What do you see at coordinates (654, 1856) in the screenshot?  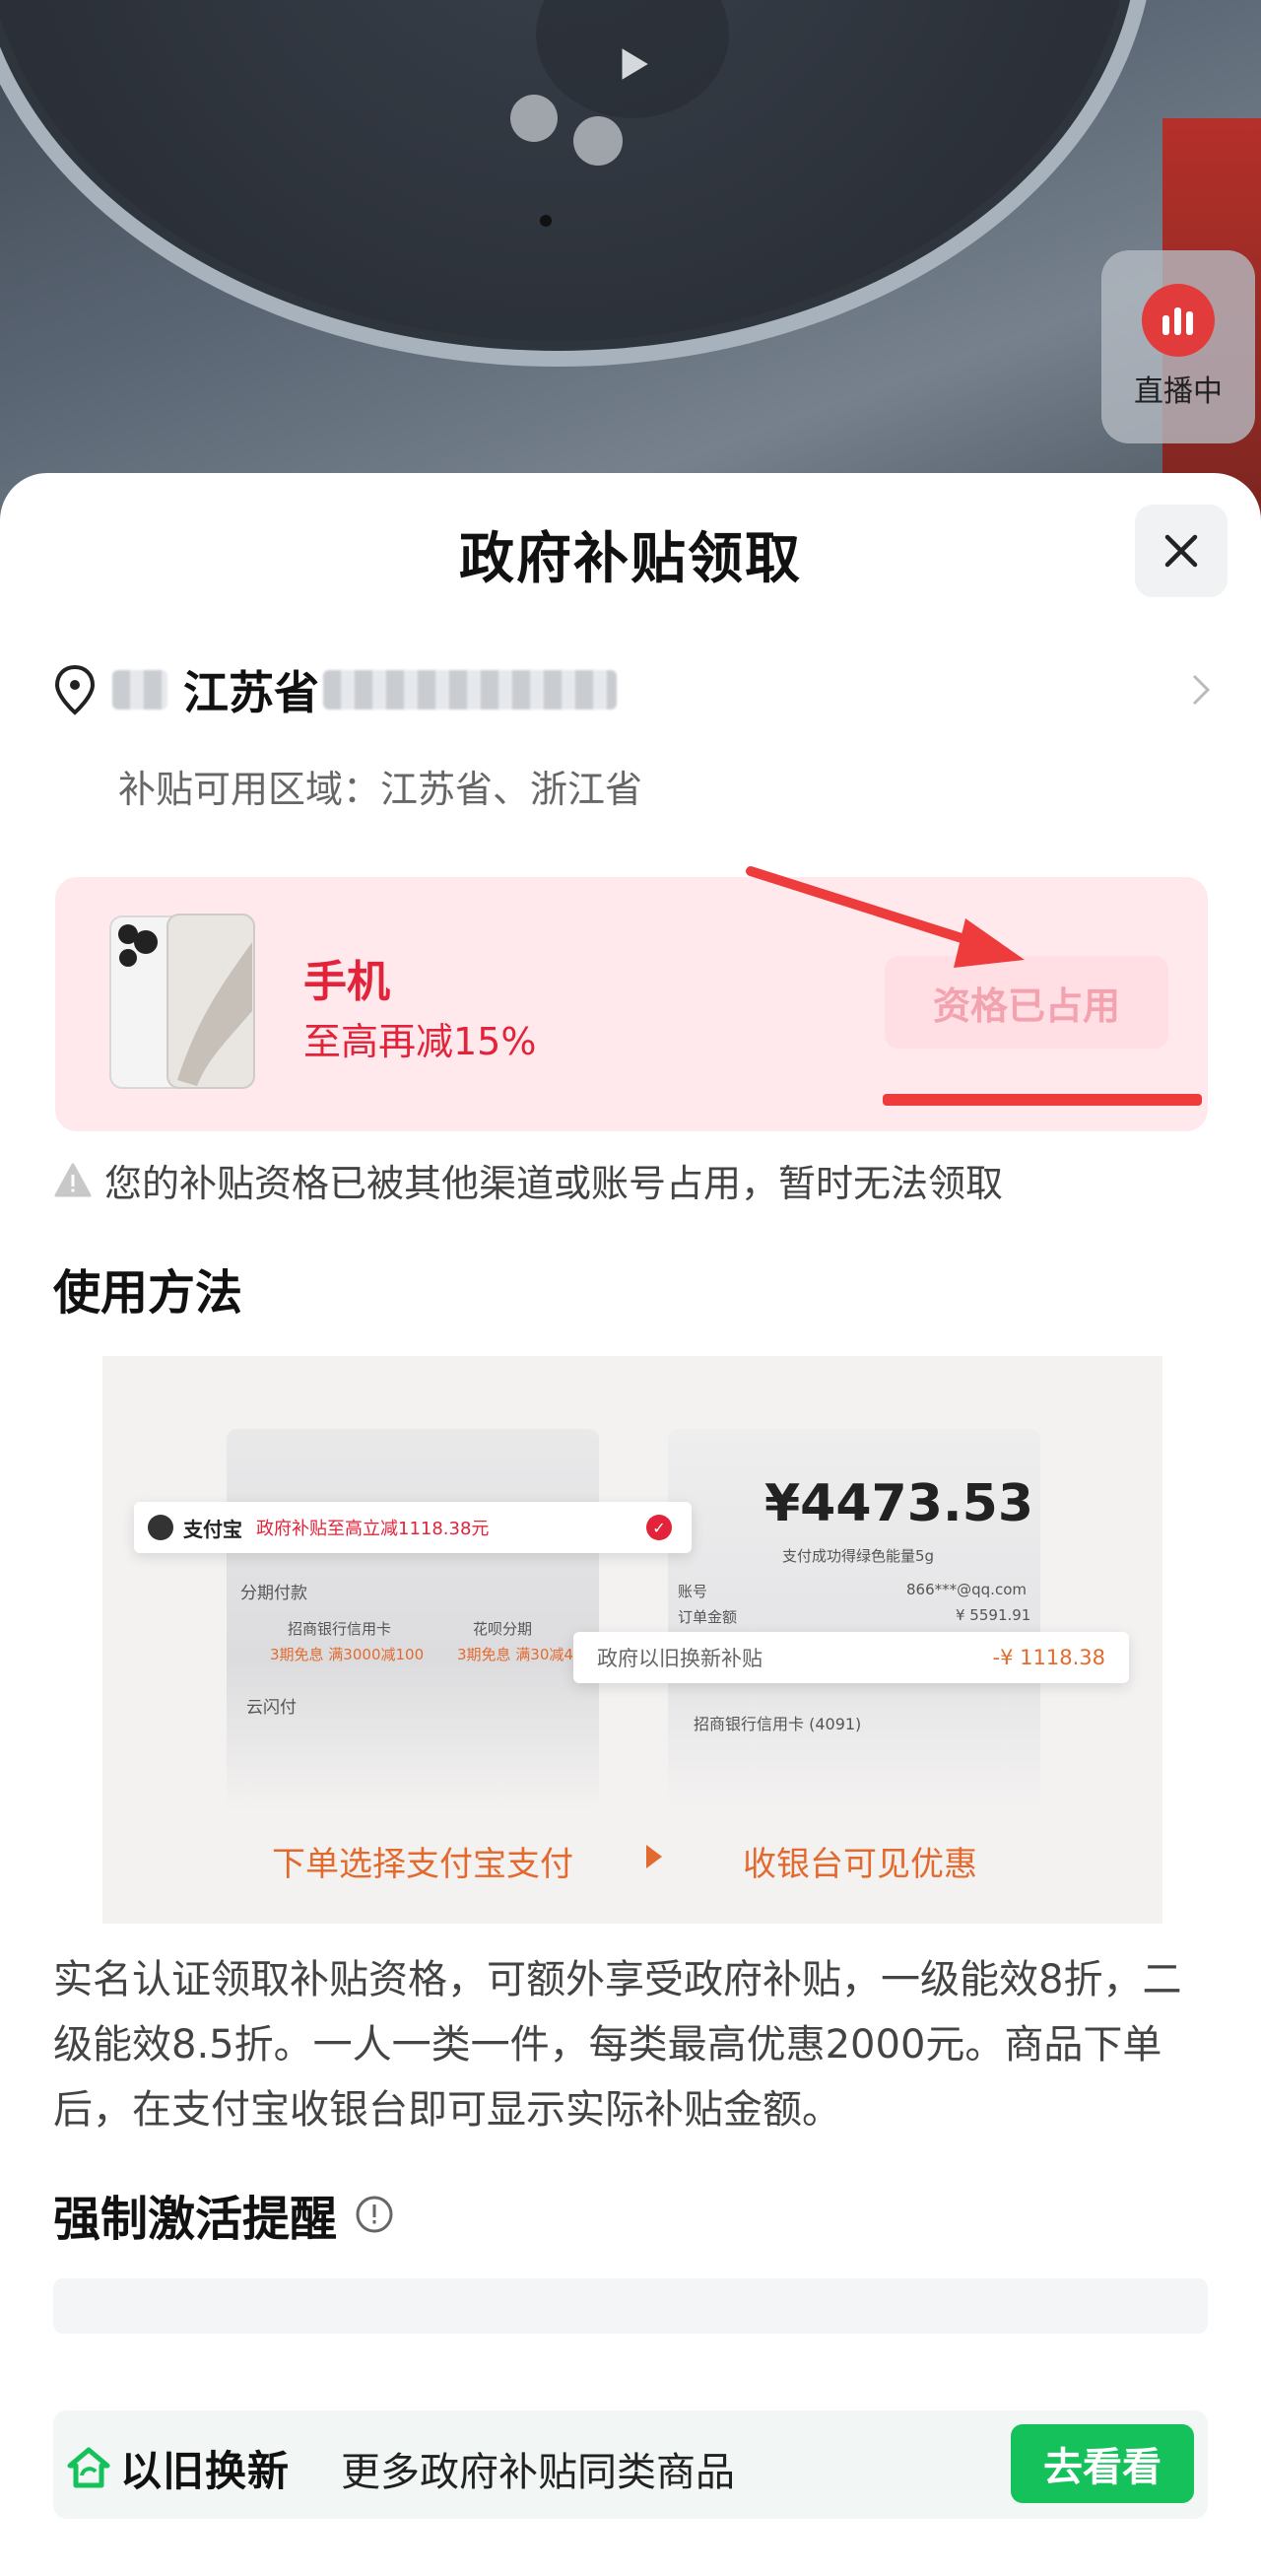 I see `step-arrow-icon` at bounding box center [654, 1856].